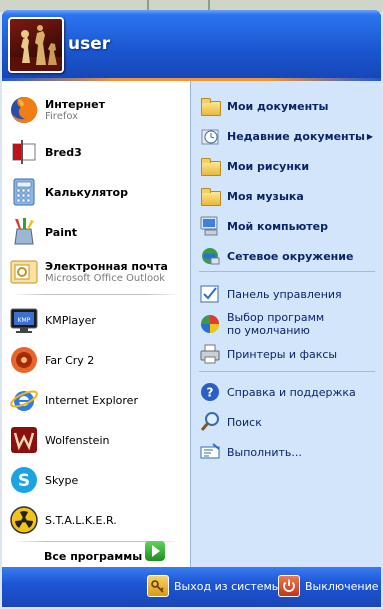  Describe the element at coordinates (210, 422) in the screenshot. I see `search-icon` at that location.